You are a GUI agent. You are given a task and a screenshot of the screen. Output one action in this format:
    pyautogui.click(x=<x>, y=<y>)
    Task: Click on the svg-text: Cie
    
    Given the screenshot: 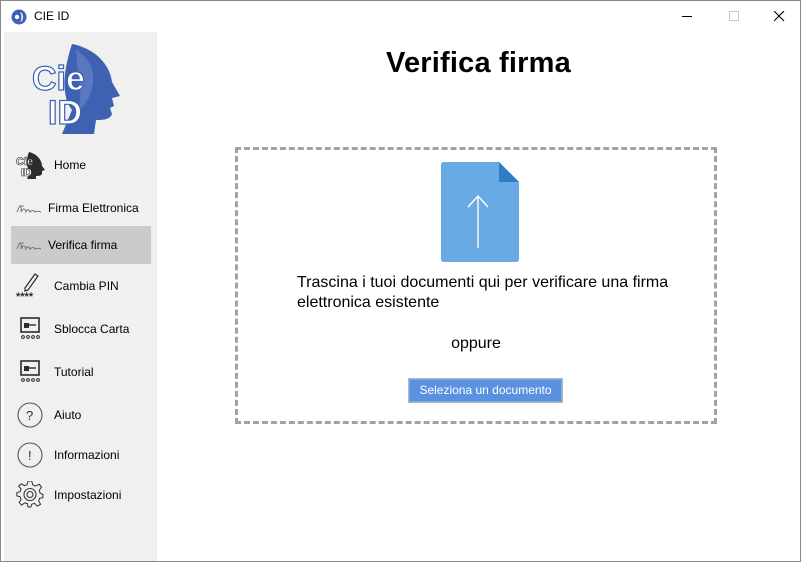 What is the action you would take?
    pyautogui.click(x=58, y=79)
    